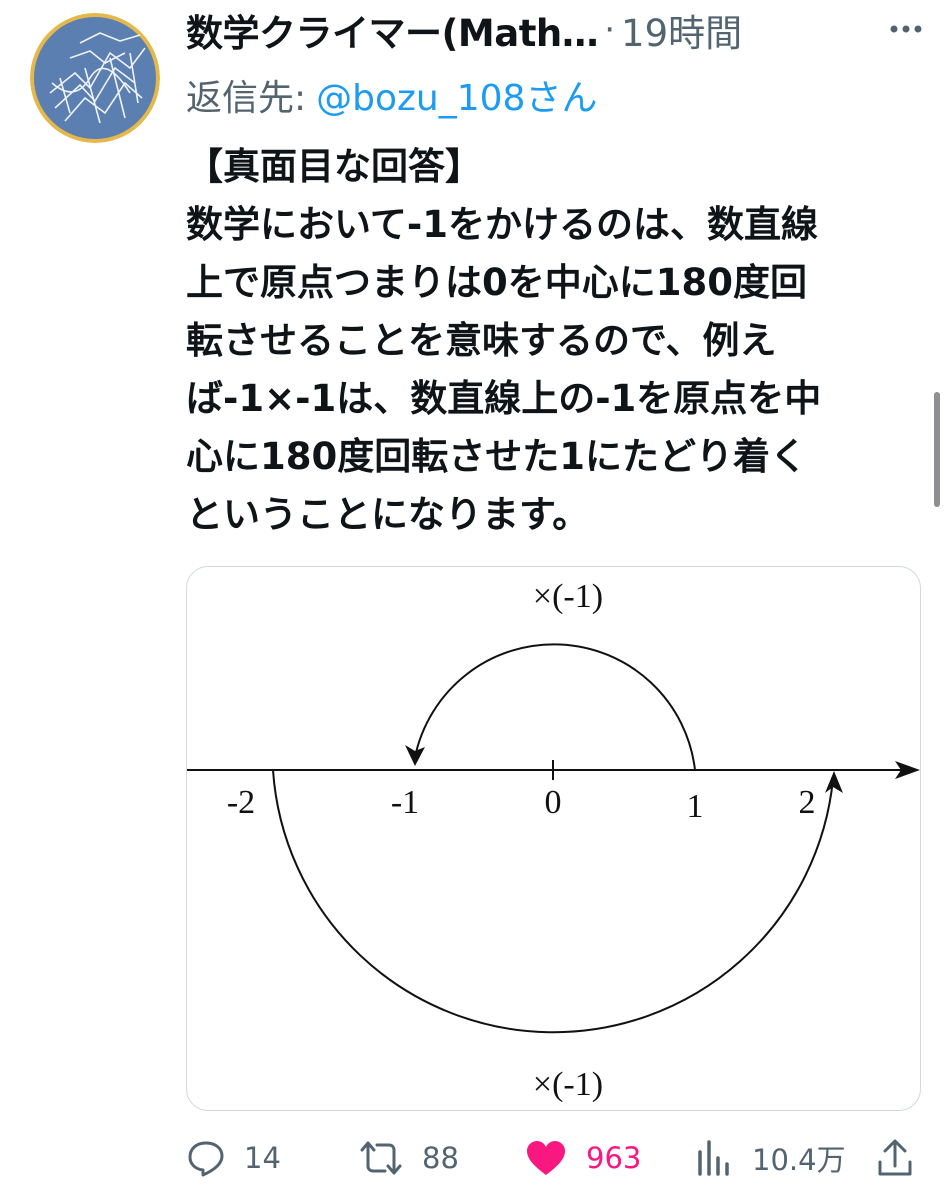 The width and height of the screenshot is (950, 1200). I want to click on tick-label-1: 1, so click(695, 806).